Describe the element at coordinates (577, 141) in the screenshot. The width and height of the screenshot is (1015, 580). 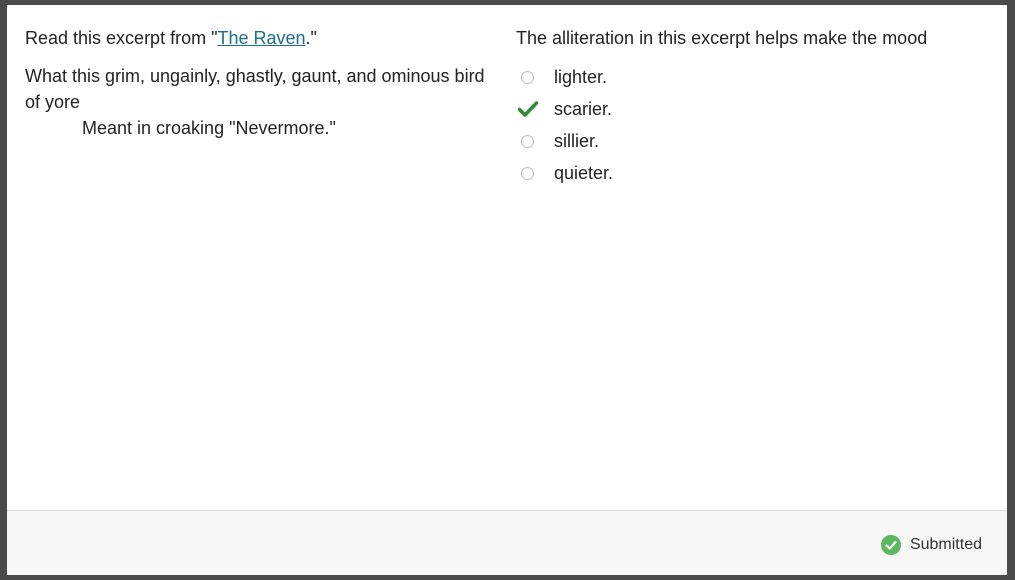
I see `option-label: sillier.` at that location.